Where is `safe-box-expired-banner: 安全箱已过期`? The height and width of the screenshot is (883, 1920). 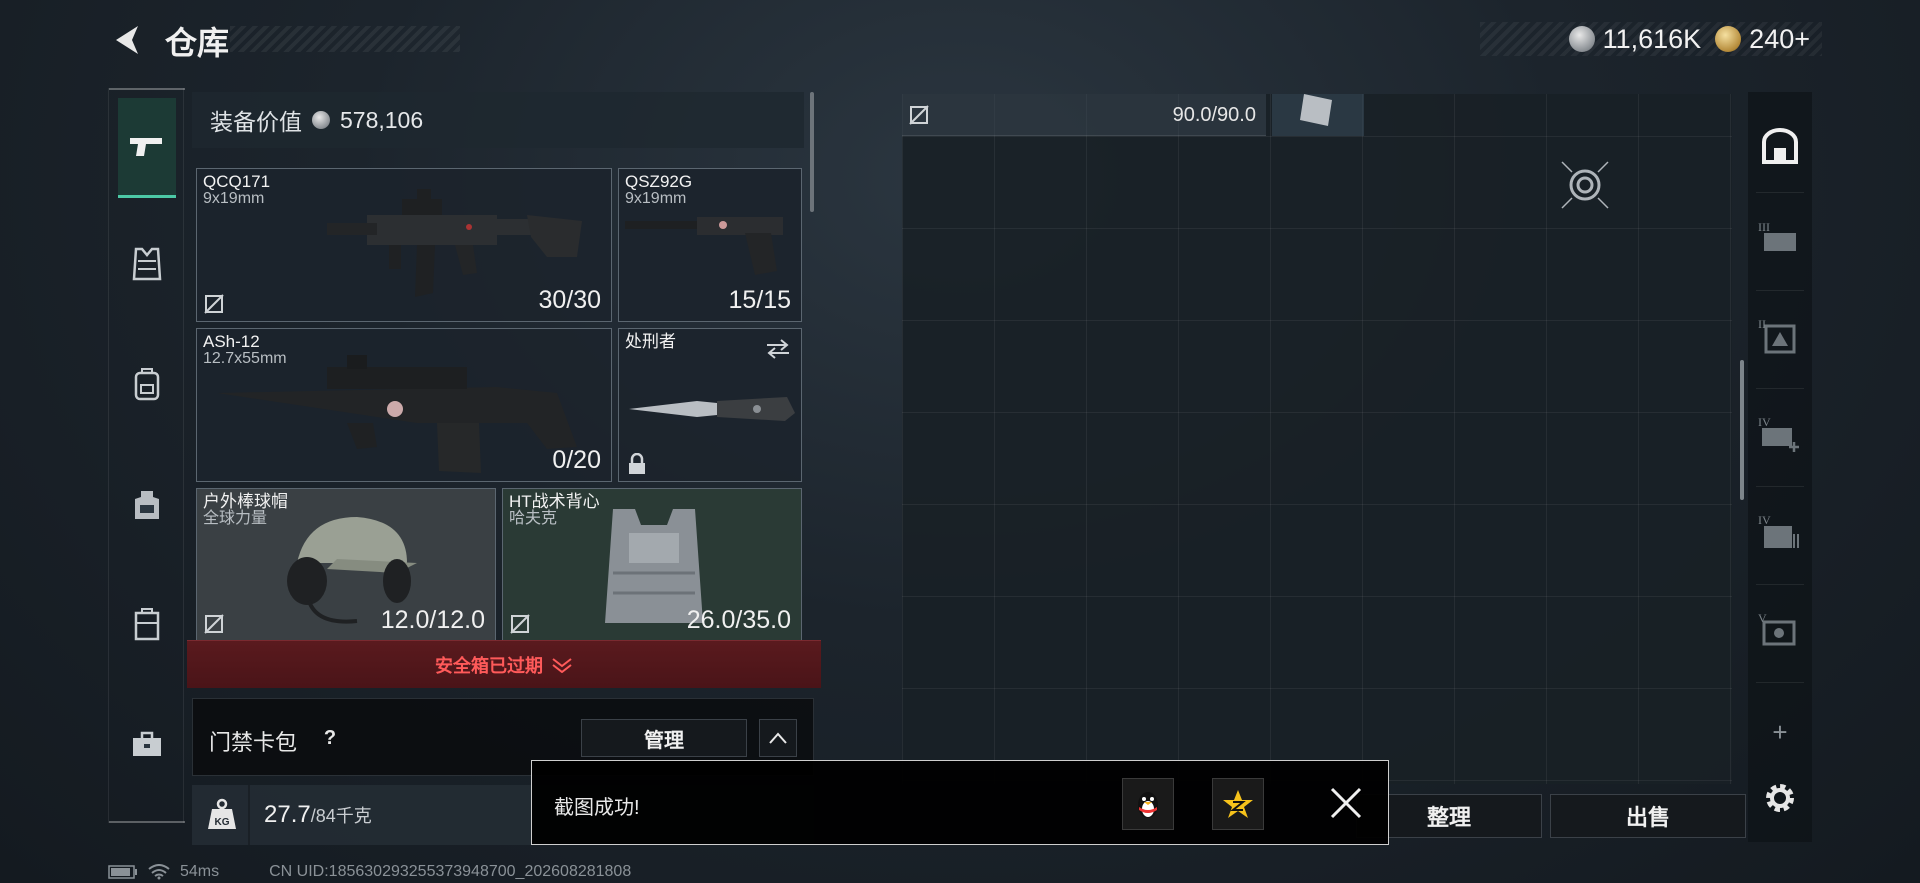
safe-box-expired-banner: 安全箱已过期 is located at coordinates (504, 664).